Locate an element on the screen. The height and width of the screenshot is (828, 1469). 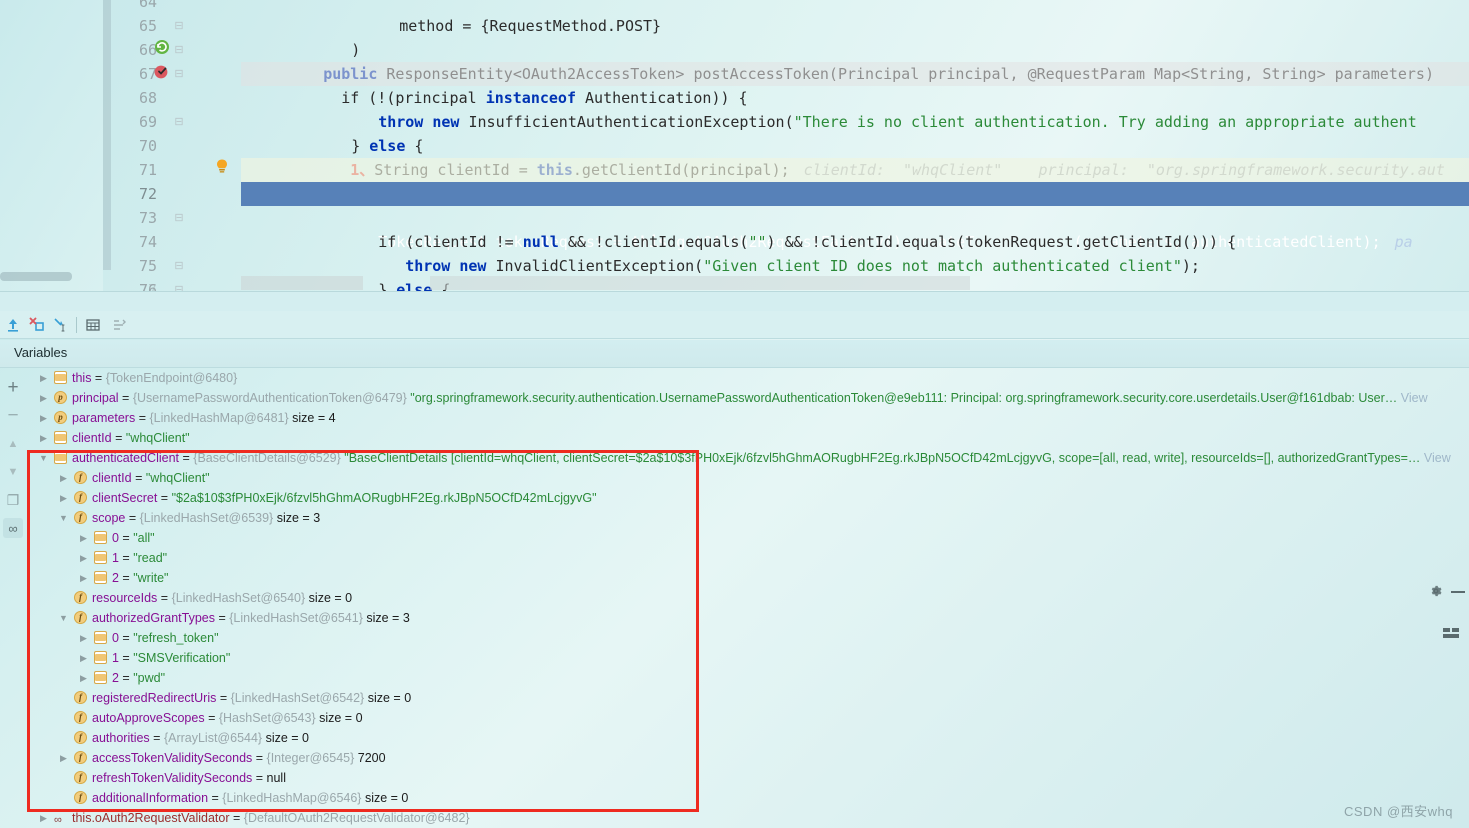
variable-value: "pwd" is located at coordinates (149, 678).